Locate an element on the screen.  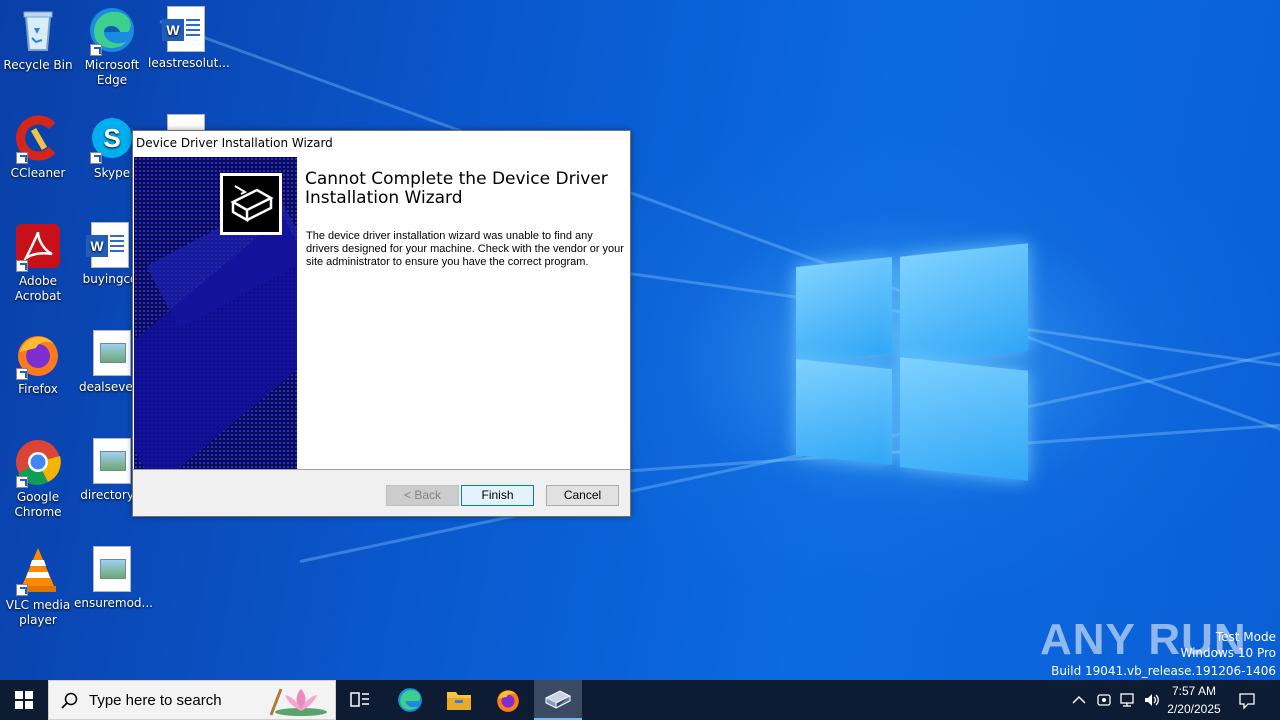
taskbar-driver-wizard is located at coordinates (558, 700).